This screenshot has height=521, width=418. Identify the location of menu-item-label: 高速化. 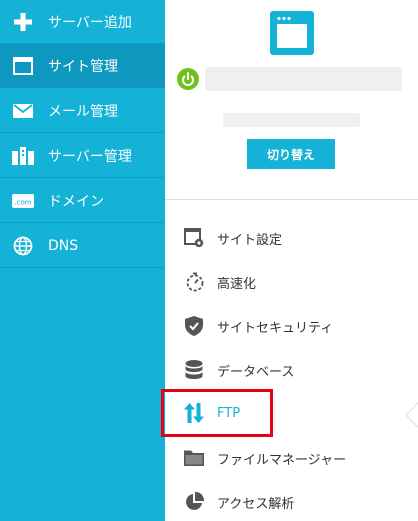
(237, 284).